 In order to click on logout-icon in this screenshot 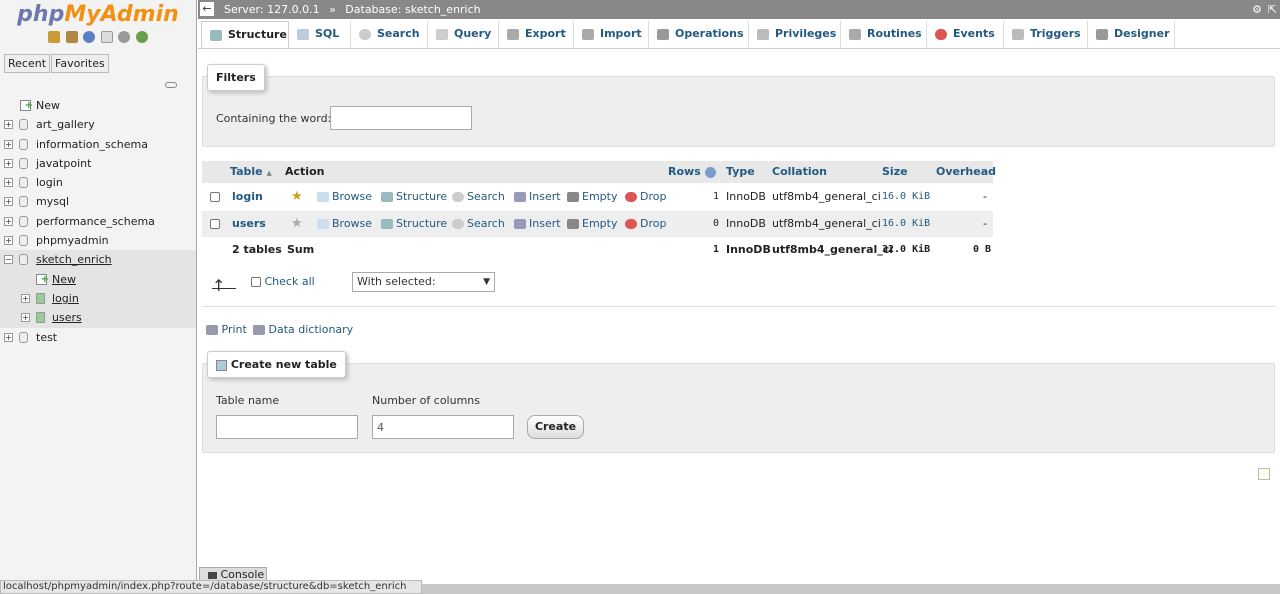, I will do `click(71, 37)`.